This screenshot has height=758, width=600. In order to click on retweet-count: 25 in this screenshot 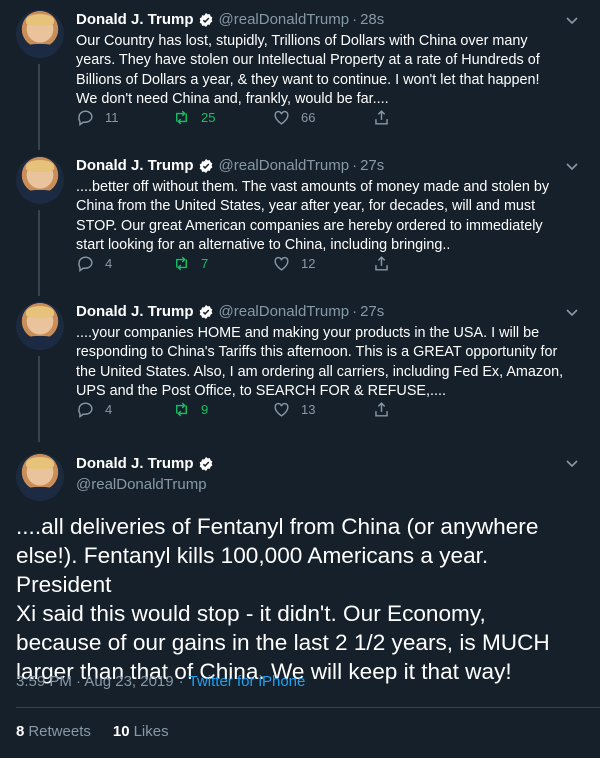, I will do `click(208, 117)`.